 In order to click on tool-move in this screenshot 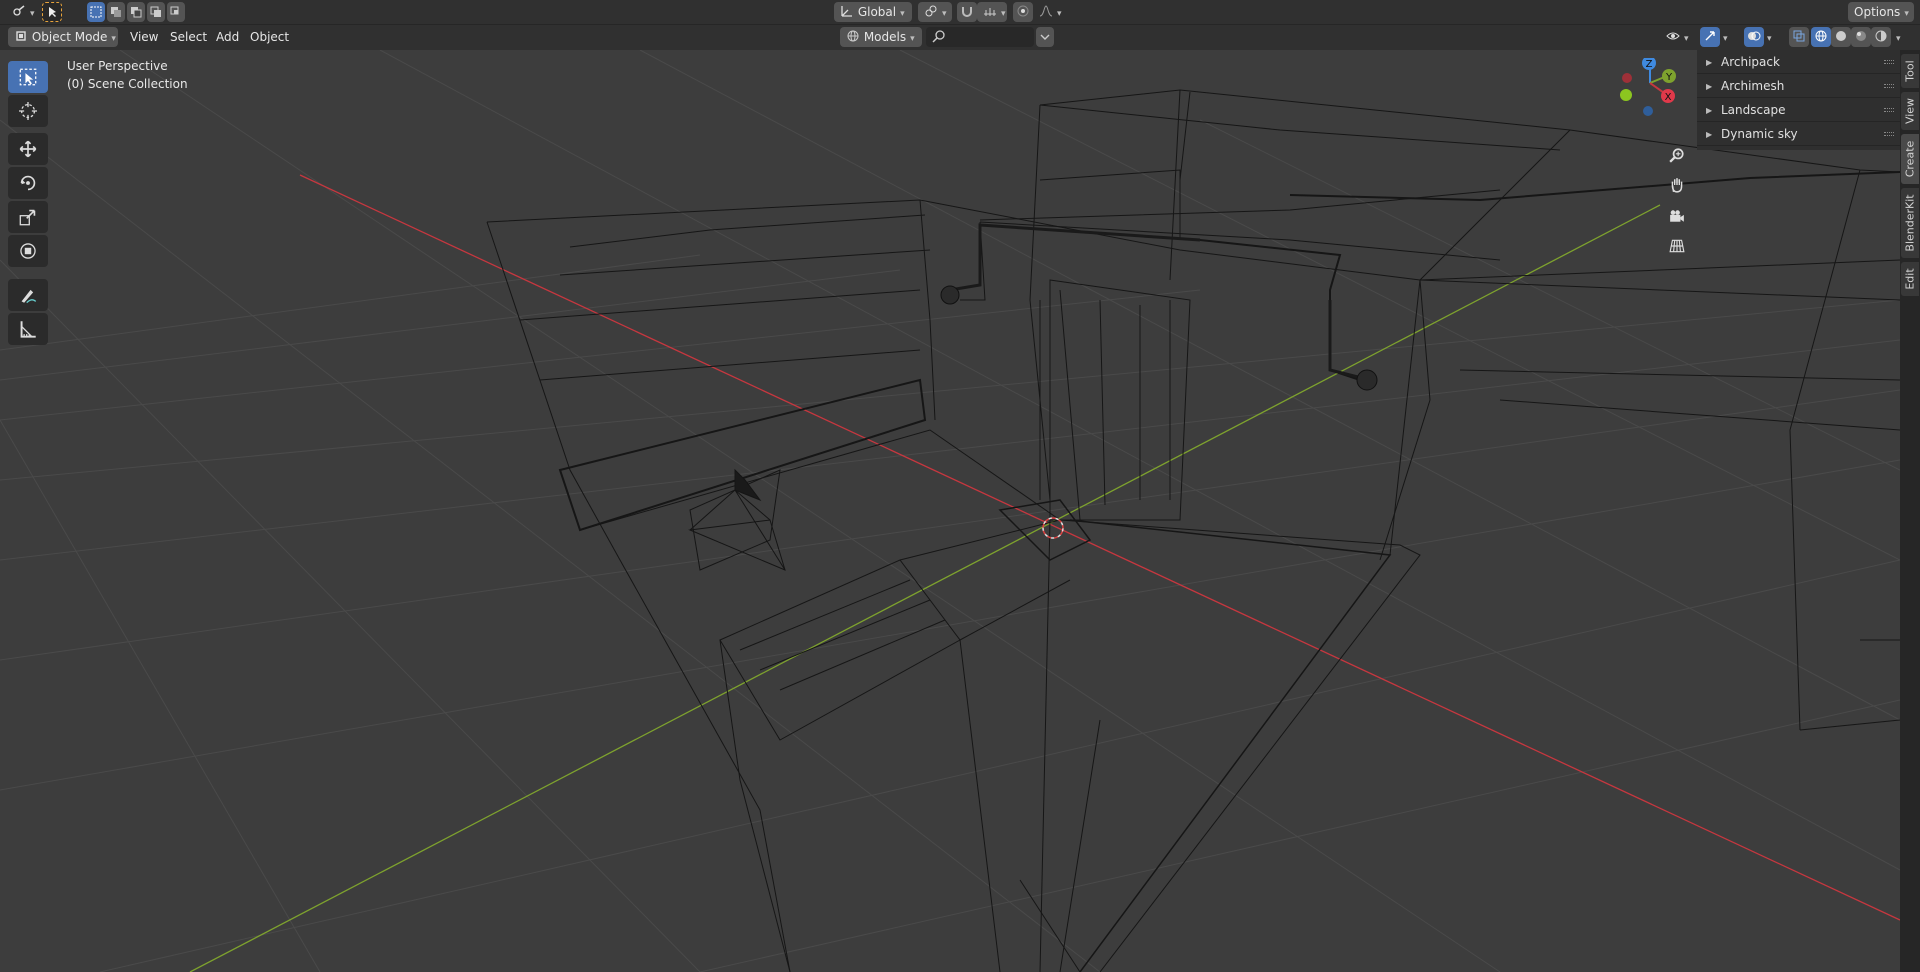, I will do `click(28, 149)`.